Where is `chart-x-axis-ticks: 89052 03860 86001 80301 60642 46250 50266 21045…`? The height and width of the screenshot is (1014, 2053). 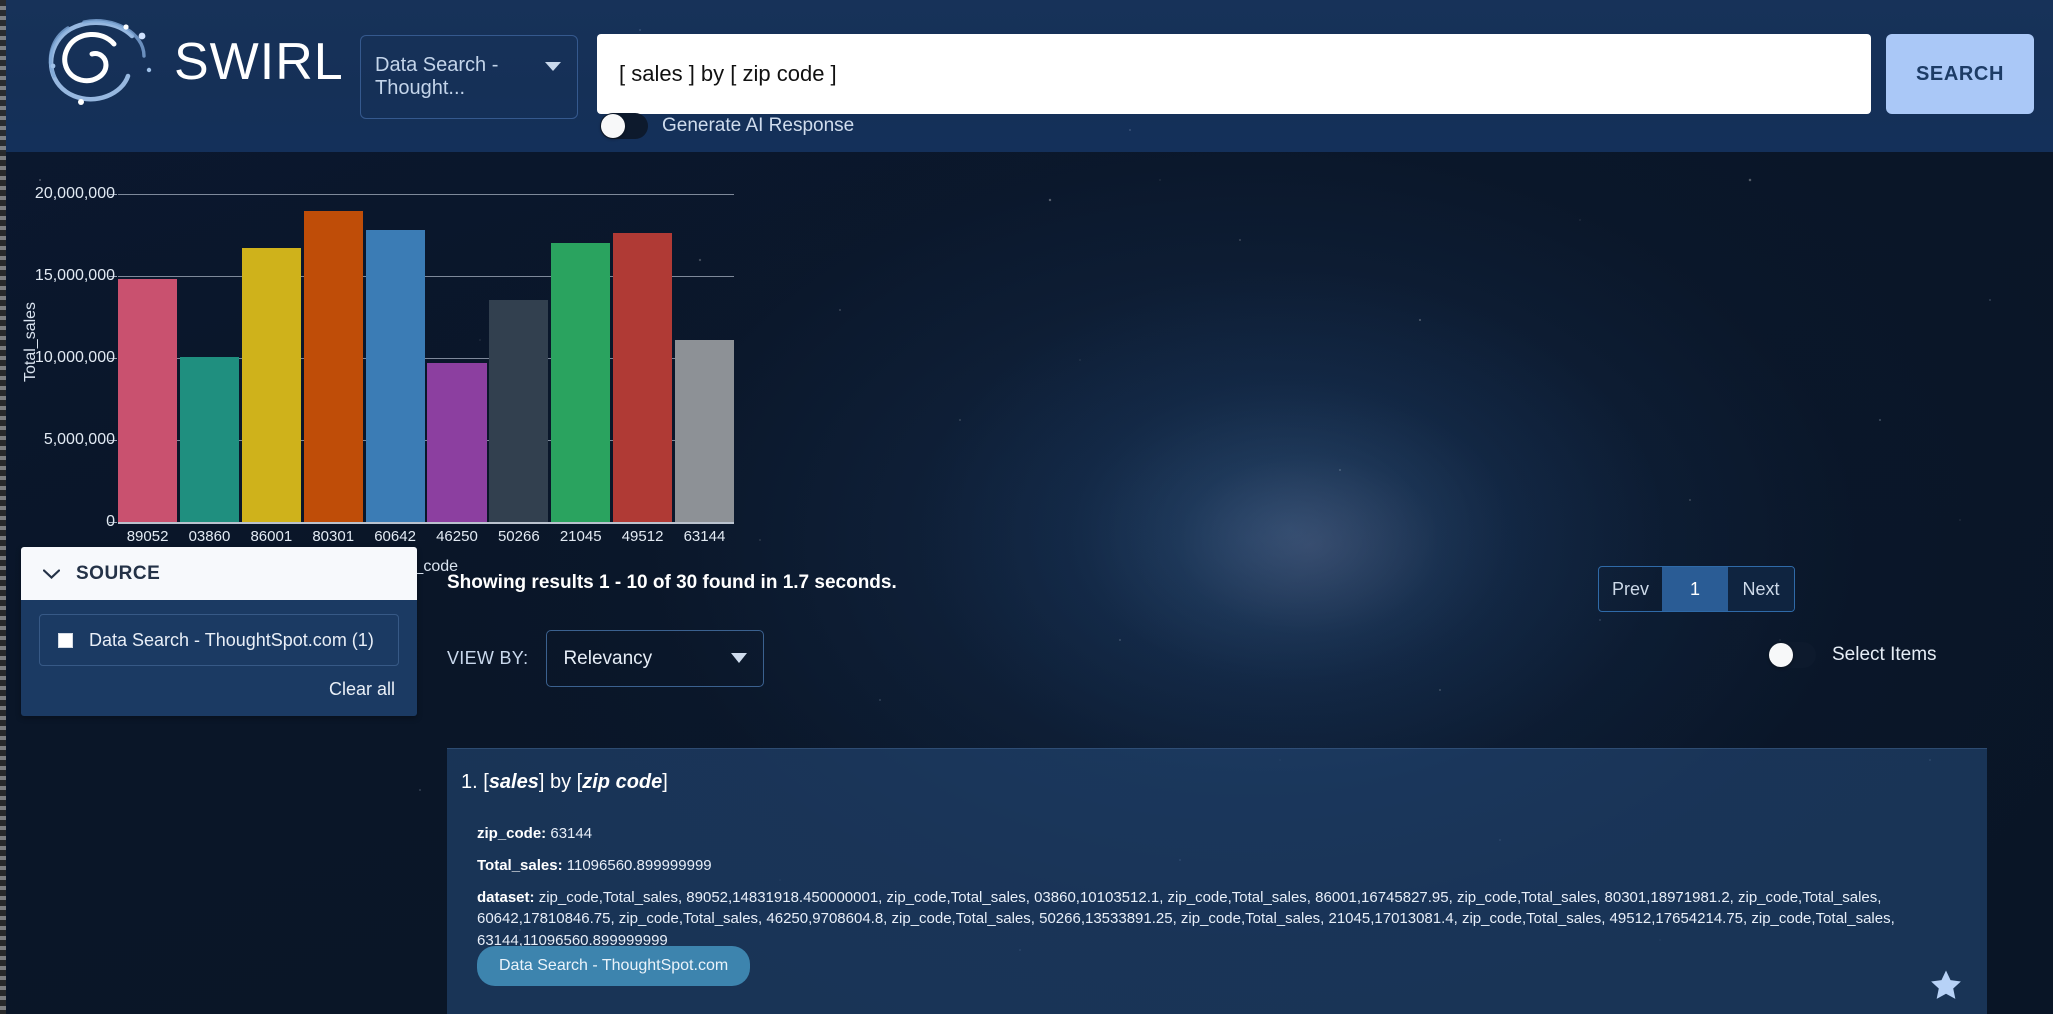 chart-x-axis-ticks: 89052 03860 86001 80301 60642 46250 50266 21045… is located at coordinates (426, 536).